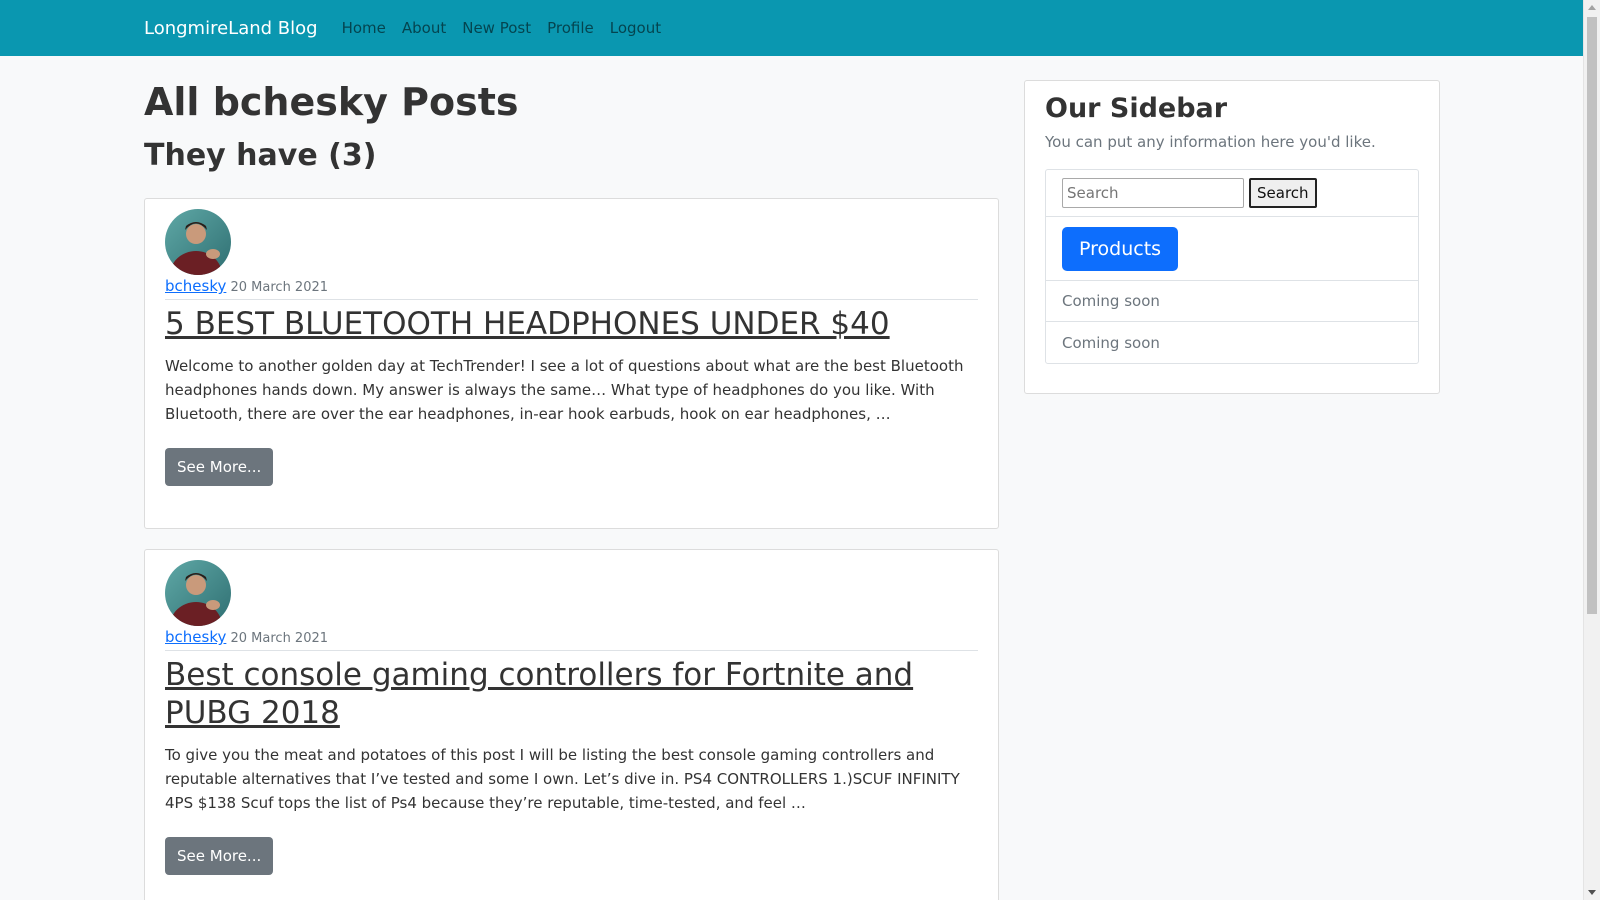 The image size is (1600, 900). I want to click on brand-link: LongmireLand Blog, so click(231, 28).